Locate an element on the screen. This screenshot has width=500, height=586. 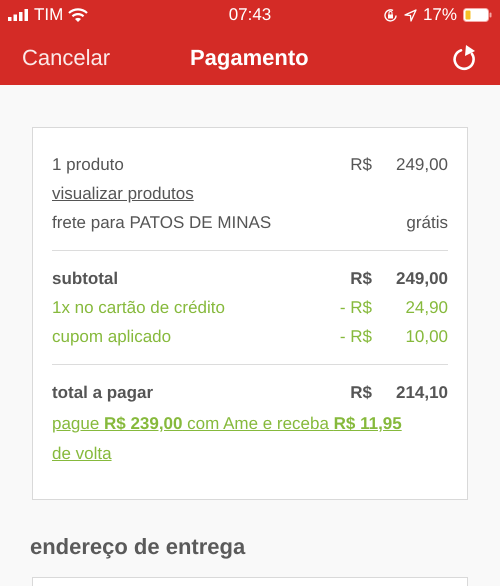
view-products-link: visualizar produtos is located at coordinates (123, 193).